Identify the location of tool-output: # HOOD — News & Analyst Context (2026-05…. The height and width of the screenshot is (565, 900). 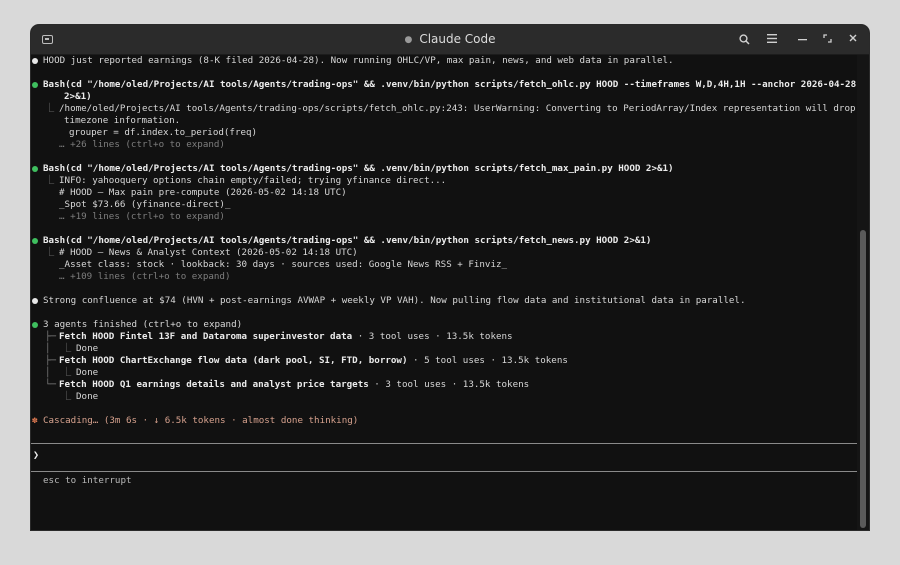
(208, 252).